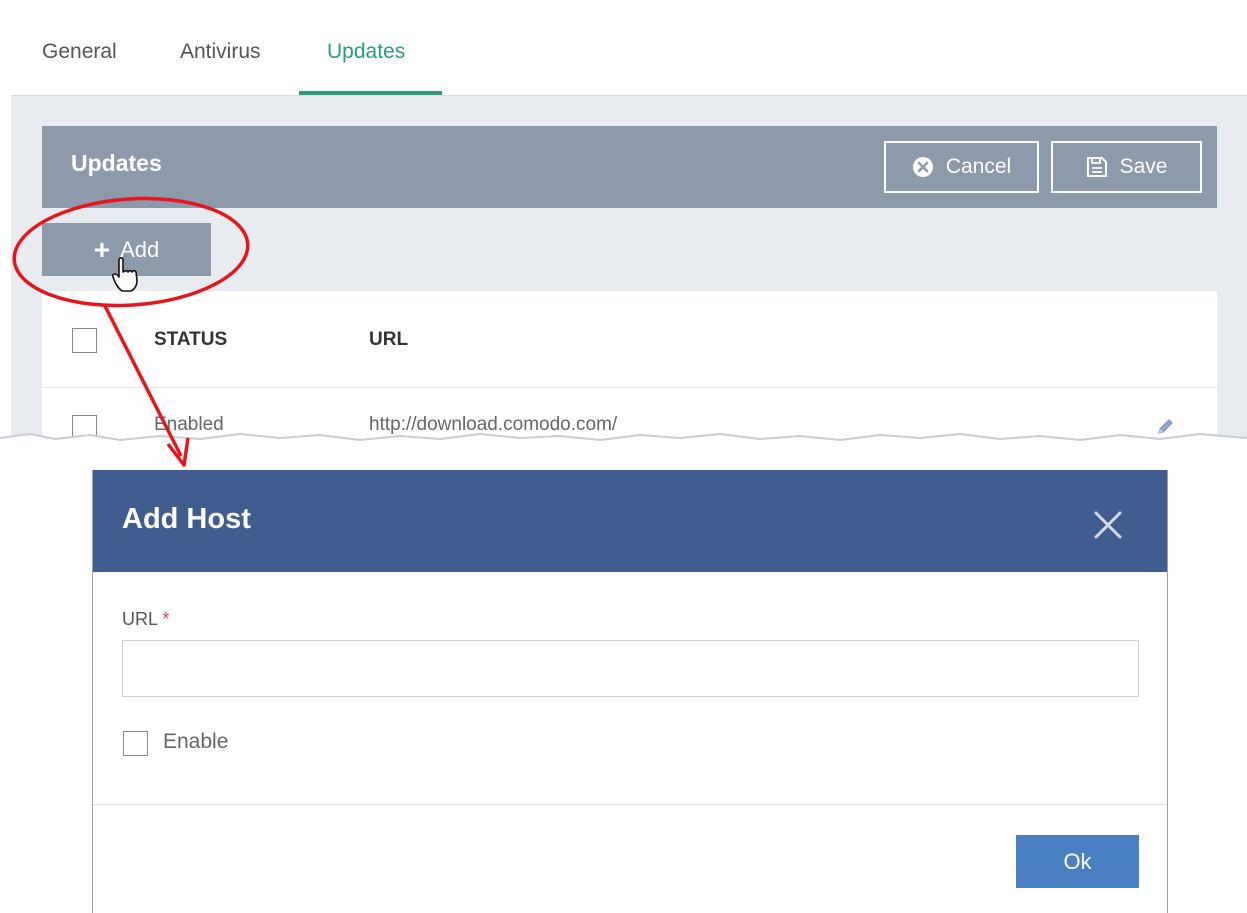 The height and width of the screenshot is (913, 1247). What do you see at coordinates (220, 52) in the screenshot?
I see `tab-antivirus: Antivirus` at bounding box center [220, 52].